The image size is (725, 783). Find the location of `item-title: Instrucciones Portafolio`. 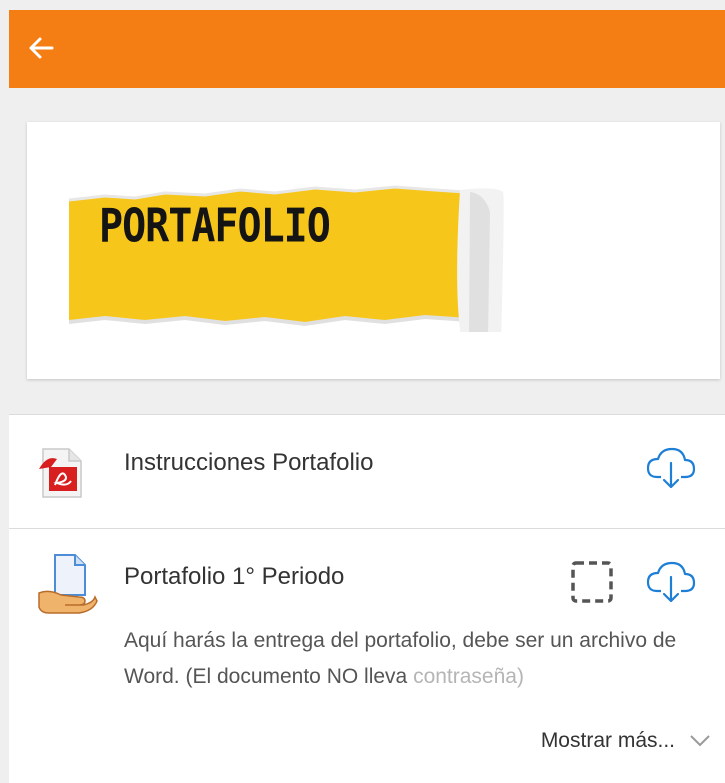

item-title: Instrucciones Portafolio is located at coordinates (249, 462).